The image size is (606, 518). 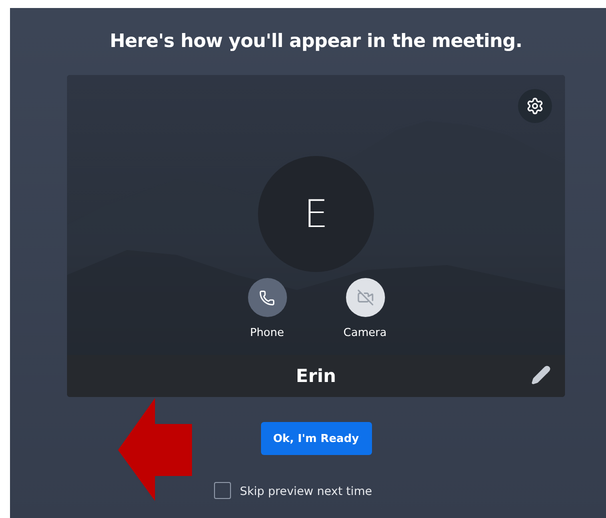 I want to click on ready-button: Ok, I'm Ready, so click(x=316, y=438).